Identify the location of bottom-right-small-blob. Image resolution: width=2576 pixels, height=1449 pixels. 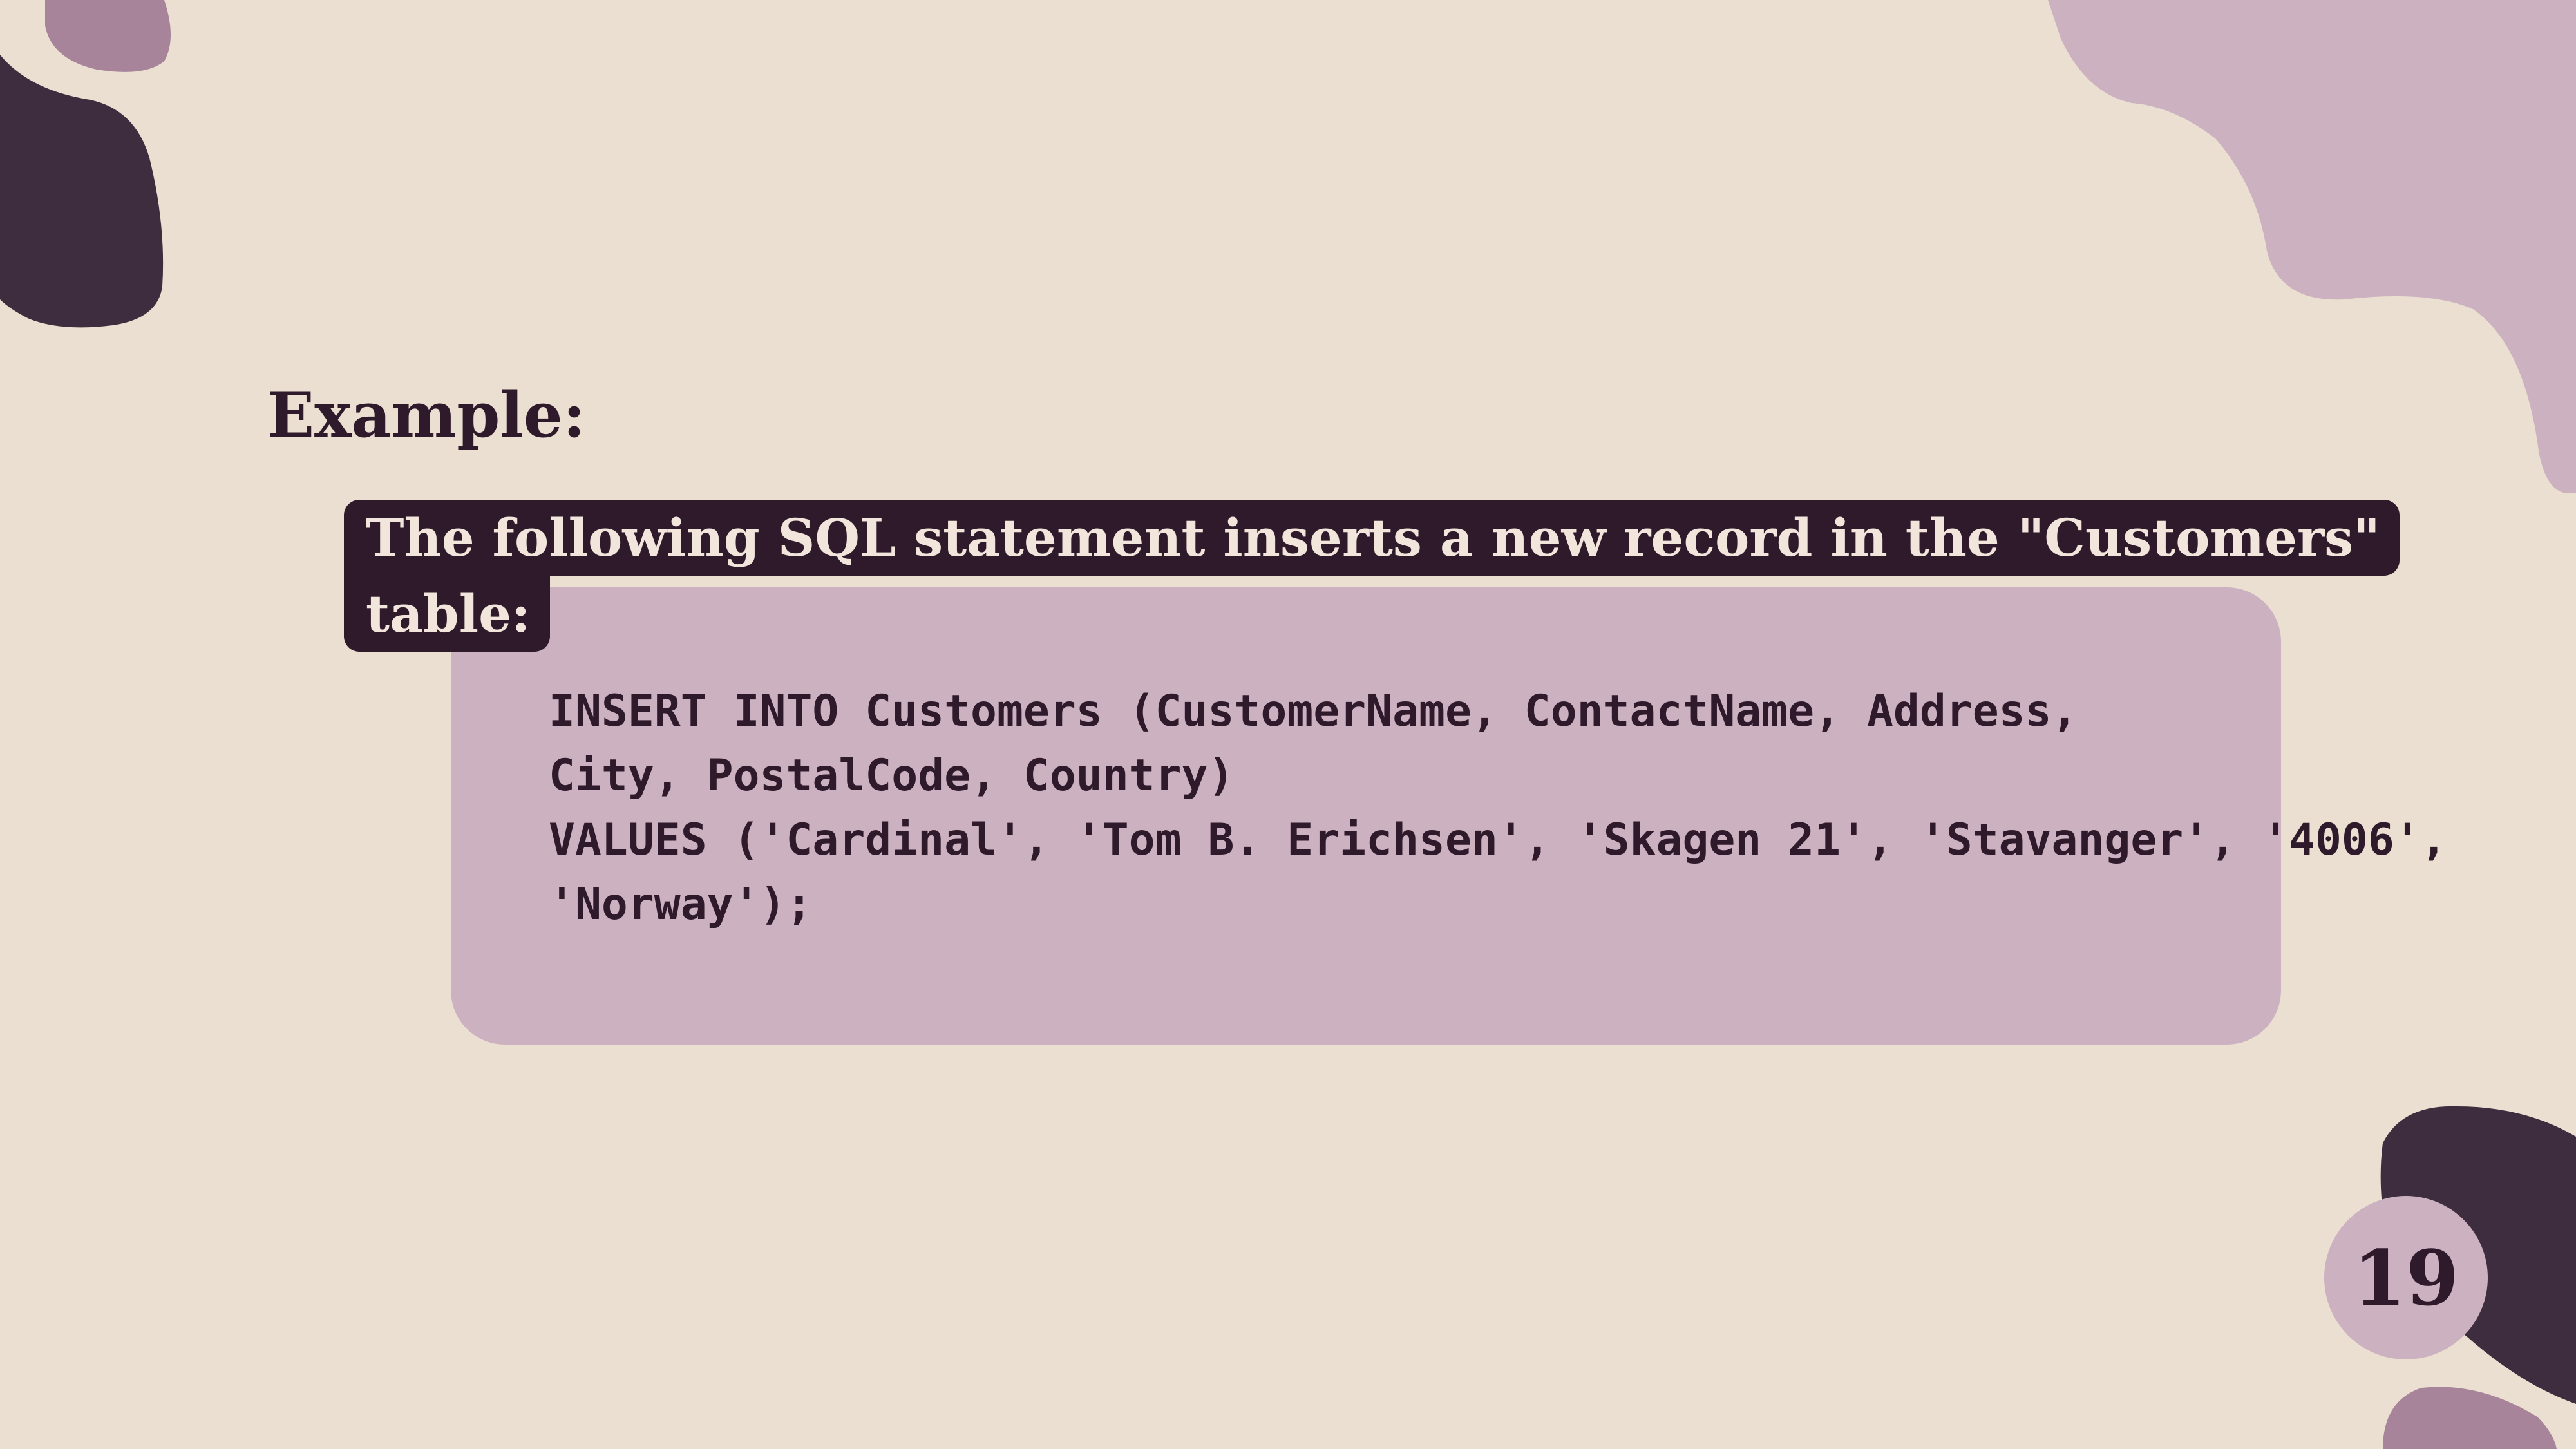
(2470, 1418).